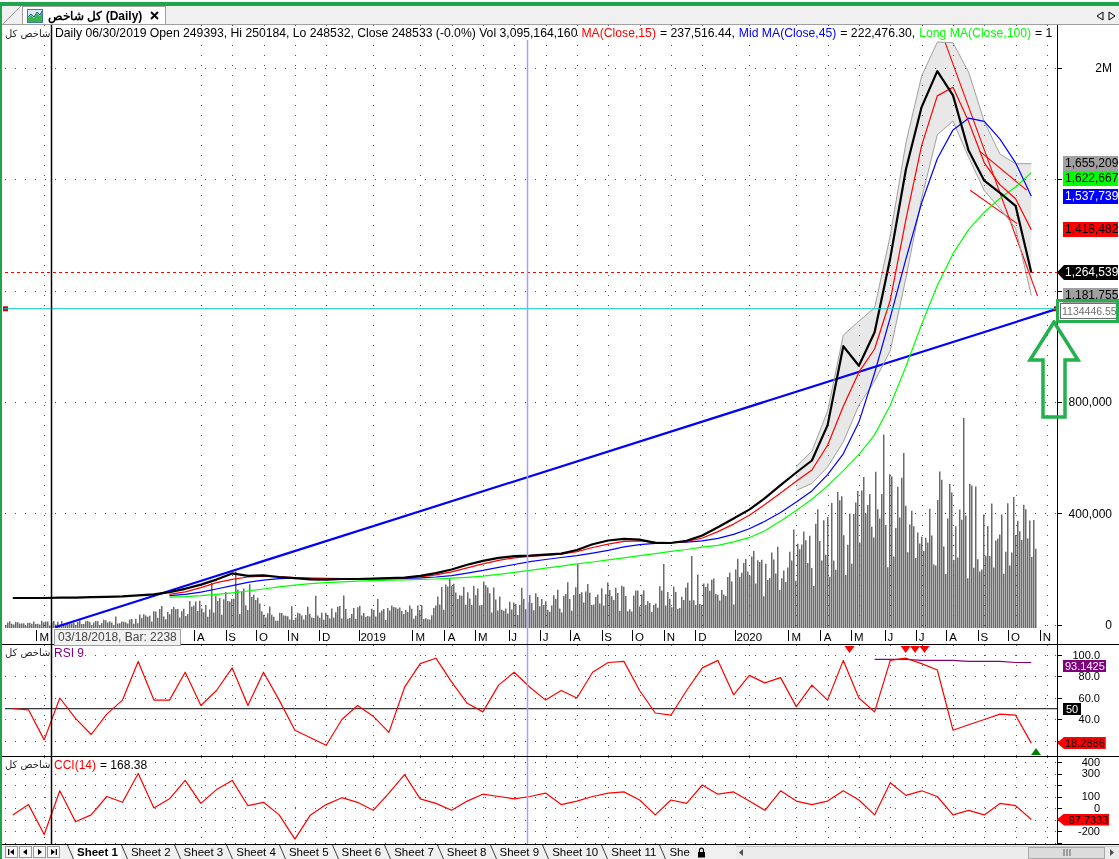  I want to click on indicator-label: Long MA(Close,100), so click(975, 33).